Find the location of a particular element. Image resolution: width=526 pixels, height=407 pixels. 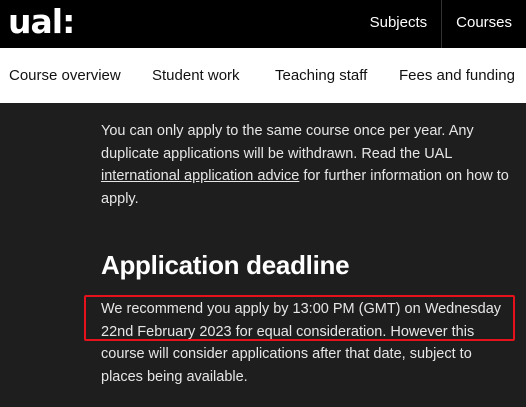

nav-subjects: Subjects is located at coordinates (399, 24).